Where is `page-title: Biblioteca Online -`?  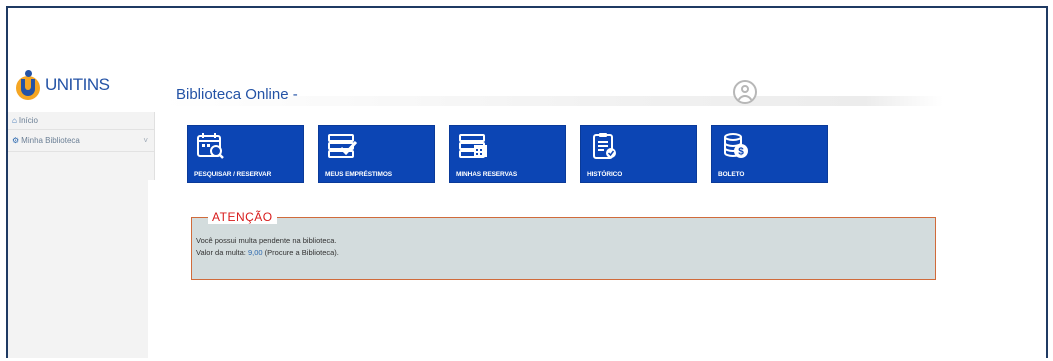
page-title: Biblioteca Online - is located at coordinates (237, 94).